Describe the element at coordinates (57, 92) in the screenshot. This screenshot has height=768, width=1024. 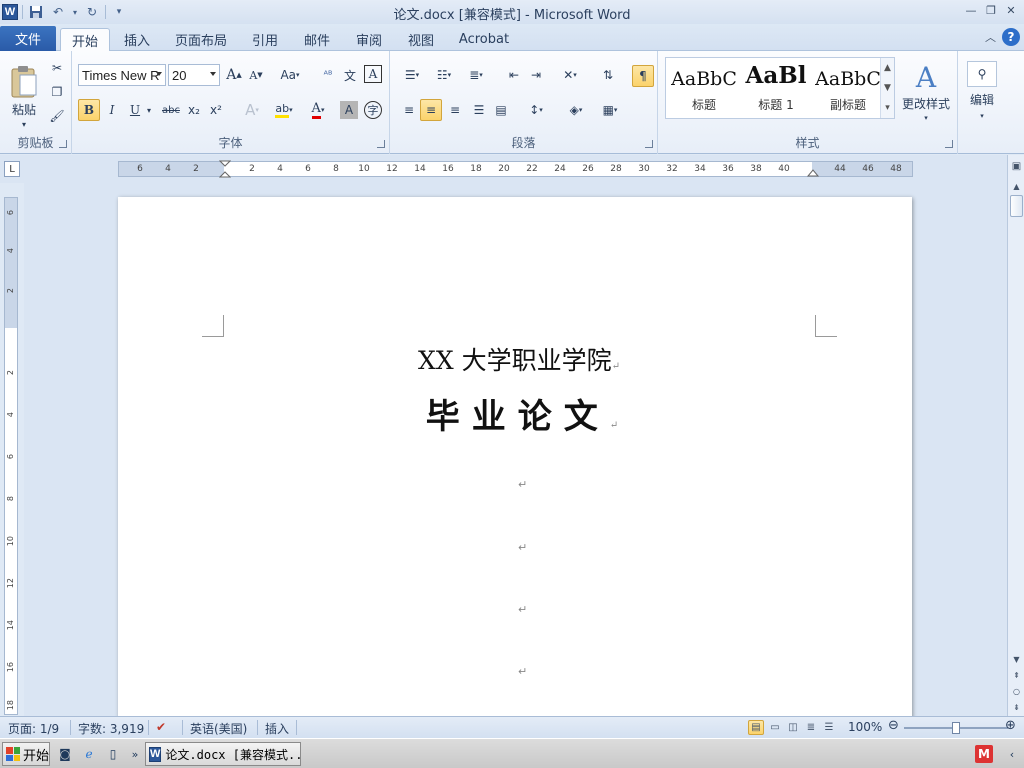
I see `copy-icon: ❐` at that location.